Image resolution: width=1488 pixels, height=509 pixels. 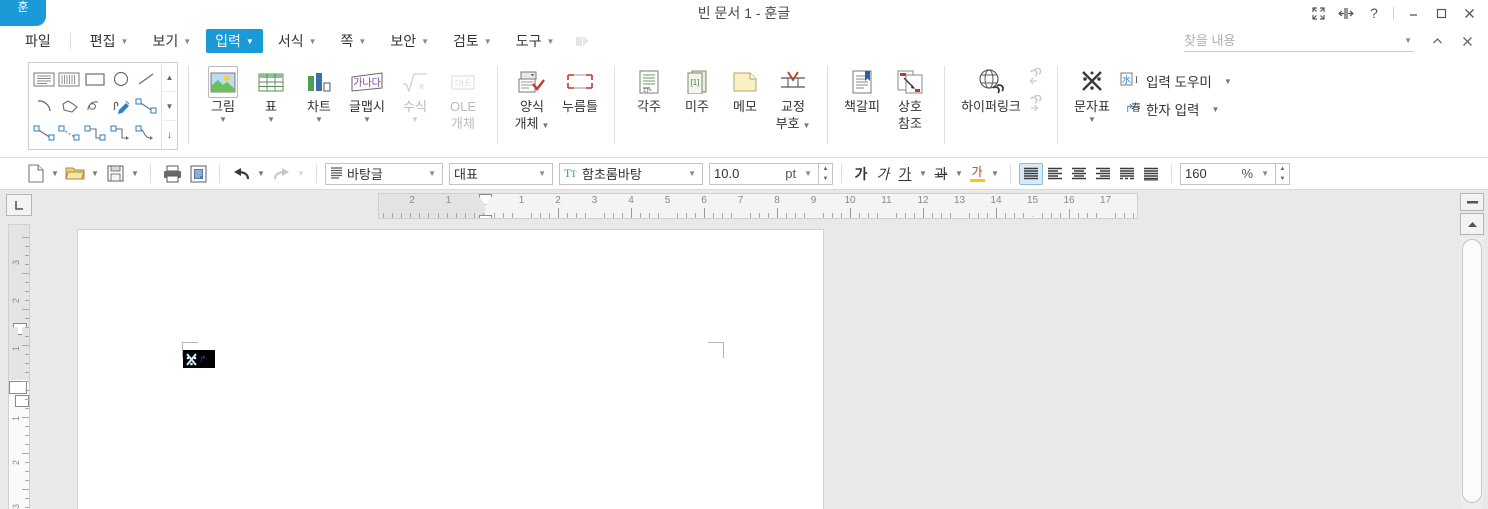 I want to click on picture-button: 그림 ▼, so click(x=223, y=93).